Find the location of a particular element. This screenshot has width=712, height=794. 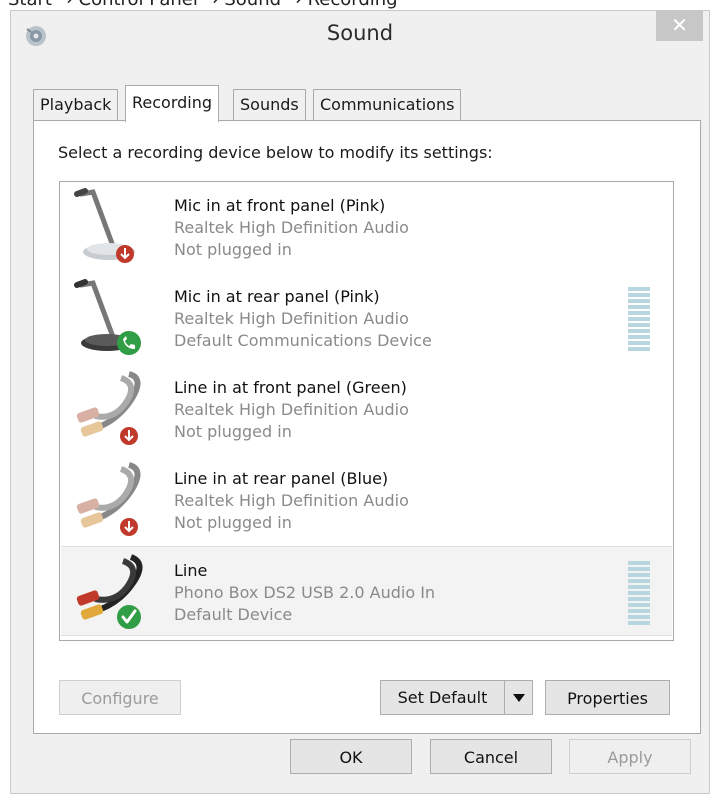

chevron-down-icon is located at coordinates (518, 697).